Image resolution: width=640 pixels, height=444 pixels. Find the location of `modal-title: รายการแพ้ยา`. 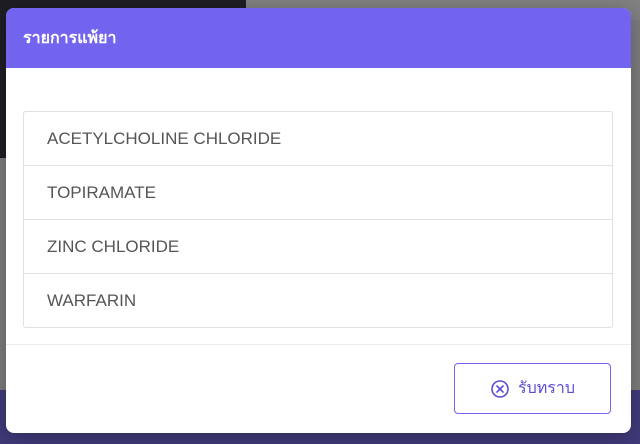

modal-title: รายการแพ้ยา is located at coordinates (70, 38).